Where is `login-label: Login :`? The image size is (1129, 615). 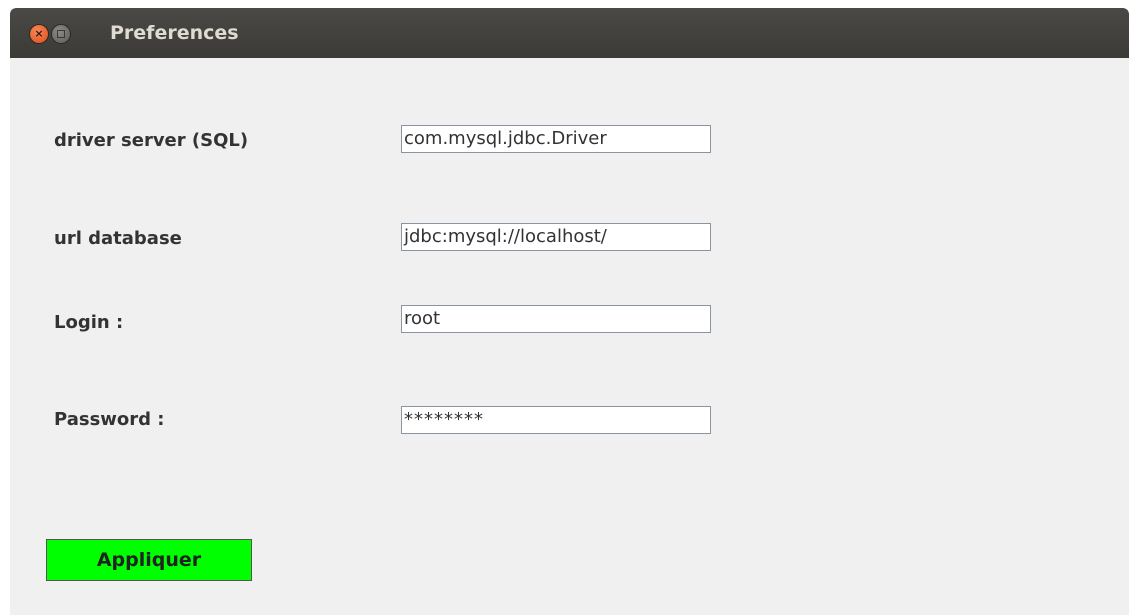 login-label: Login : is located at coordinates (89, 322).